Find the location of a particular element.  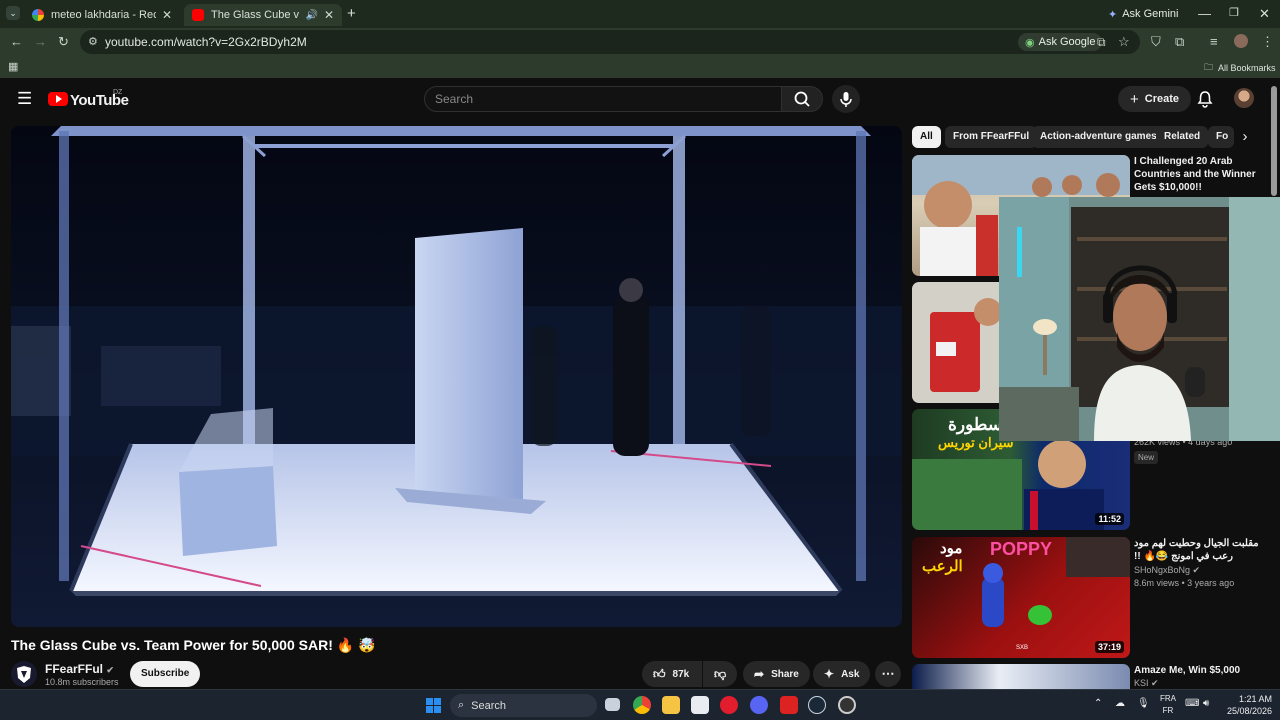

page-scrollbar is located at coordinates (1274, 141).